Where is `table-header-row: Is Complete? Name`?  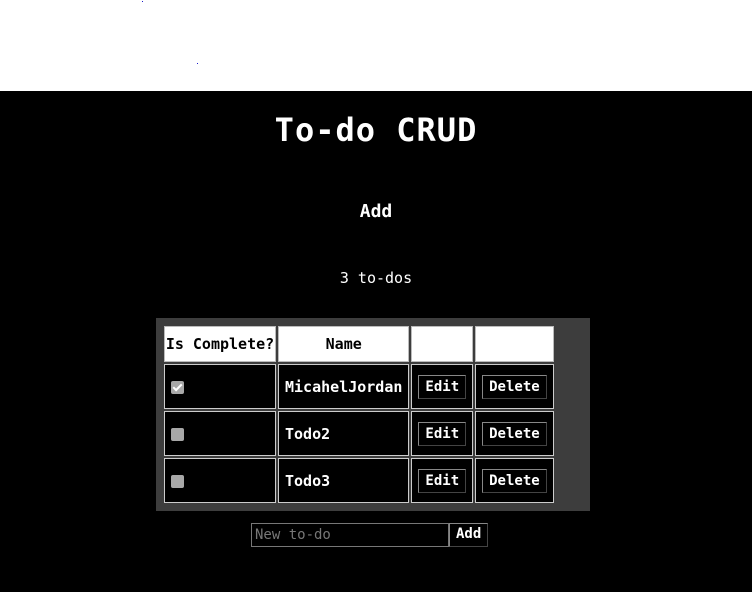
table-header-row: Is Complete? Name is located at coordinates (359, 344).